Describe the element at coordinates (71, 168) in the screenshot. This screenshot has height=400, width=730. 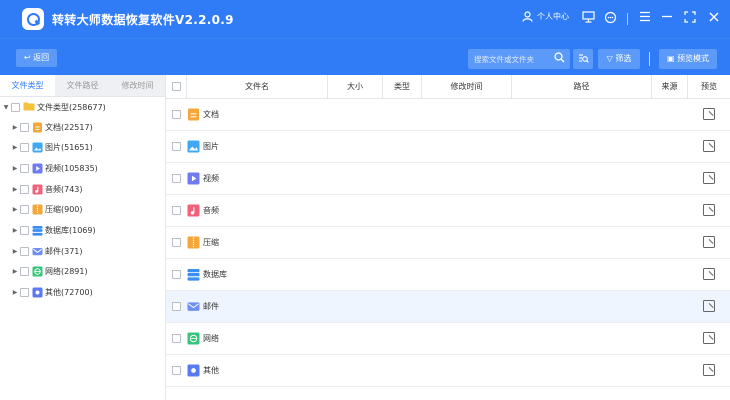
I see `tree-label: 视频(105835)` at that location.